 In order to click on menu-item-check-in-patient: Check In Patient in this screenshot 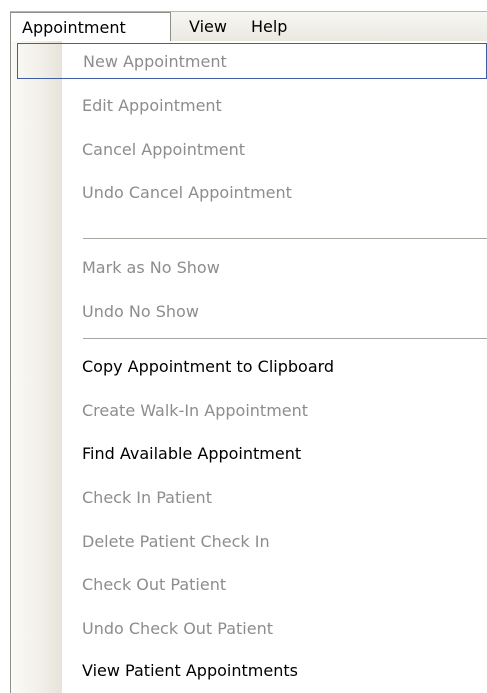, I will do `click(252, 497)`.